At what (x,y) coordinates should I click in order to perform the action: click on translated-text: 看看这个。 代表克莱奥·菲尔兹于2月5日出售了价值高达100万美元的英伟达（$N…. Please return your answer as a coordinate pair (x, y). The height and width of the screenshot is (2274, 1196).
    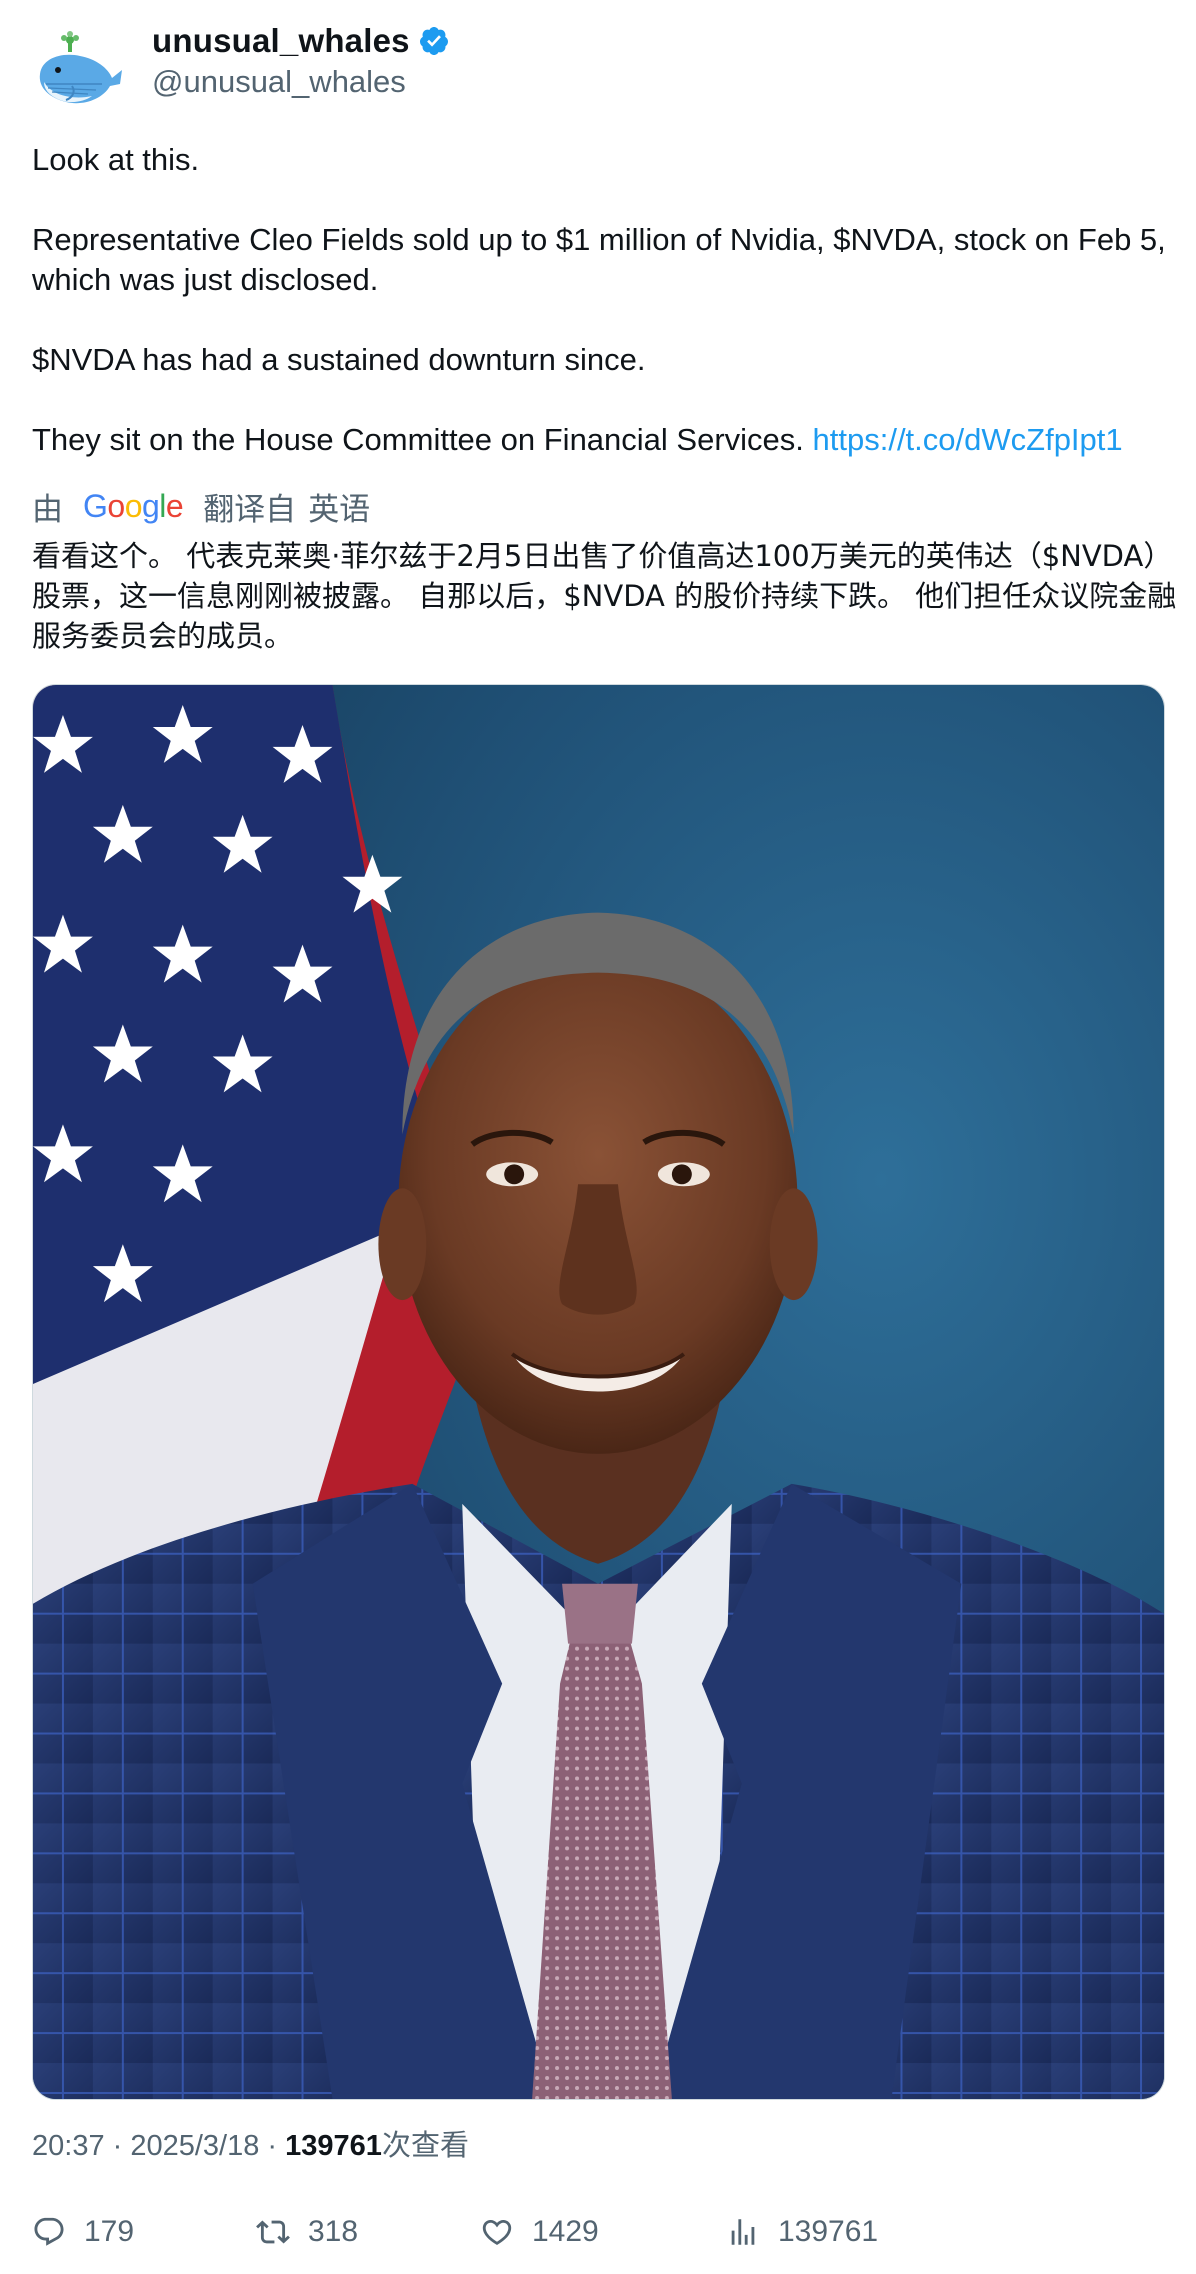
    Looking at the image, I should click on (604, 596).